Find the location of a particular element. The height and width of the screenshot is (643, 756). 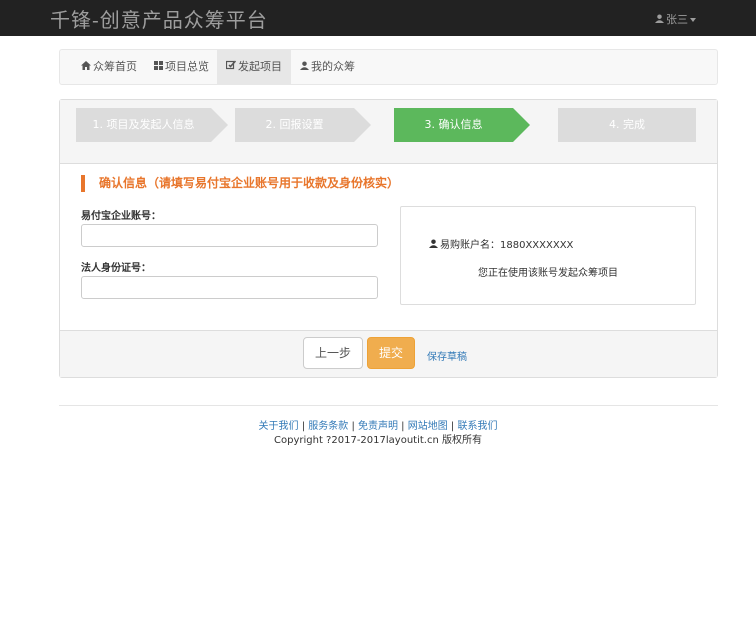

footer-divider is located at coordinates (388, 405).